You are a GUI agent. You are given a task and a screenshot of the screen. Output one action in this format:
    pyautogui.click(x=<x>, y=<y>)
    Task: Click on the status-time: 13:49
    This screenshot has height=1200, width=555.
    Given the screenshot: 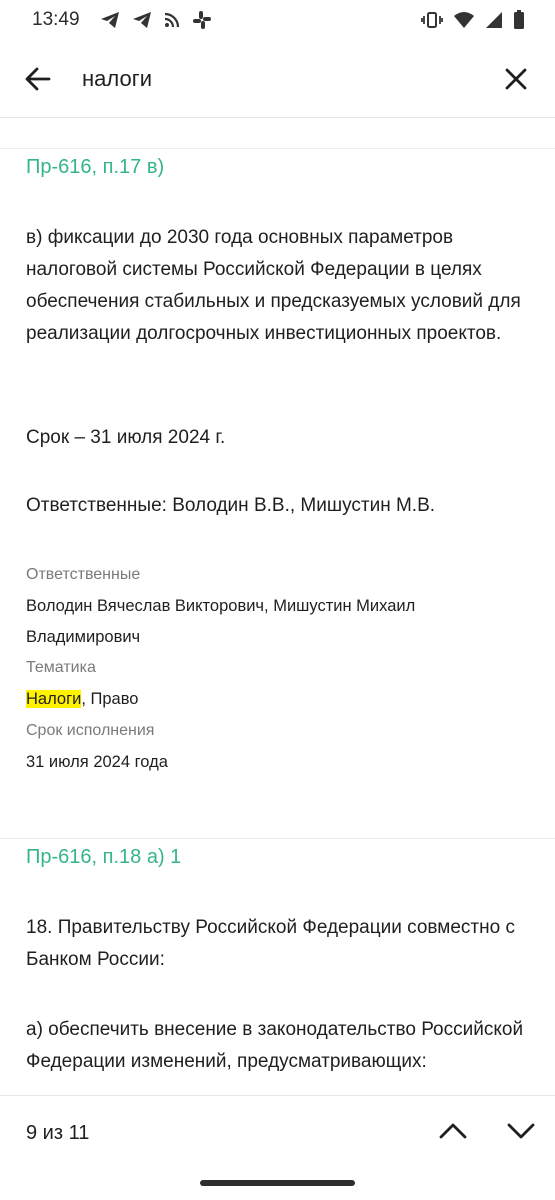 What is the action you would take?
    pyautogui.click(x=56, y=19)
    